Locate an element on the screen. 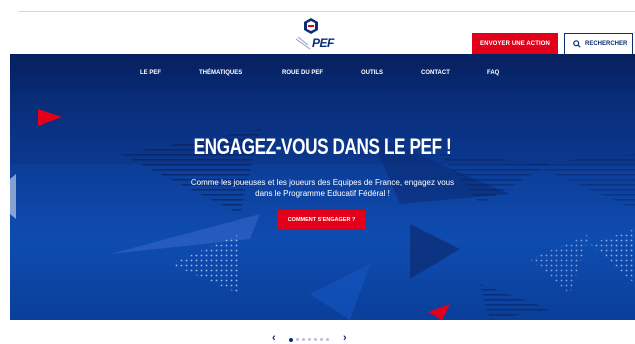 This screenshot has width=635, height=344. carousel-pagination: ‹ › is located at coordinates (311, 338).